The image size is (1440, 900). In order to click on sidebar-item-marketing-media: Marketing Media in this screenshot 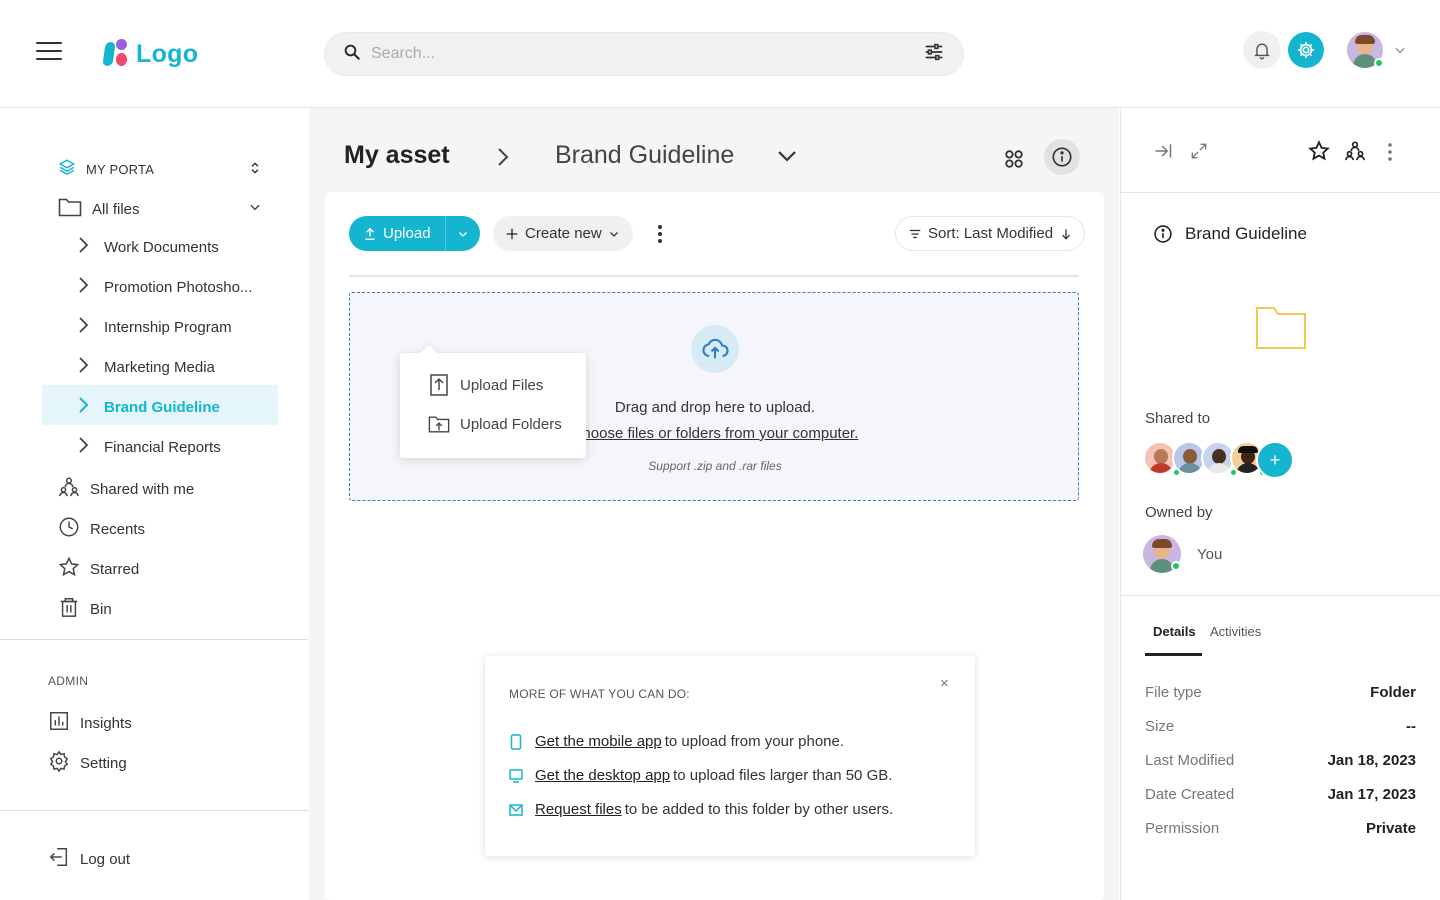, I will do `click(145, 367)`.